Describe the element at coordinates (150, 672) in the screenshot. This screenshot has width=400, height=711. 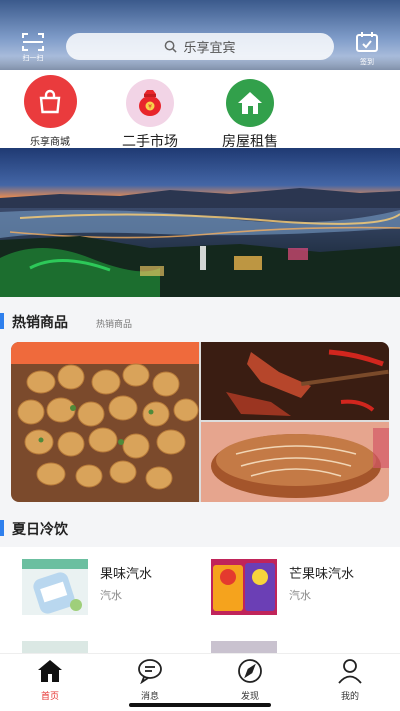
I see `message-icon` at that location.